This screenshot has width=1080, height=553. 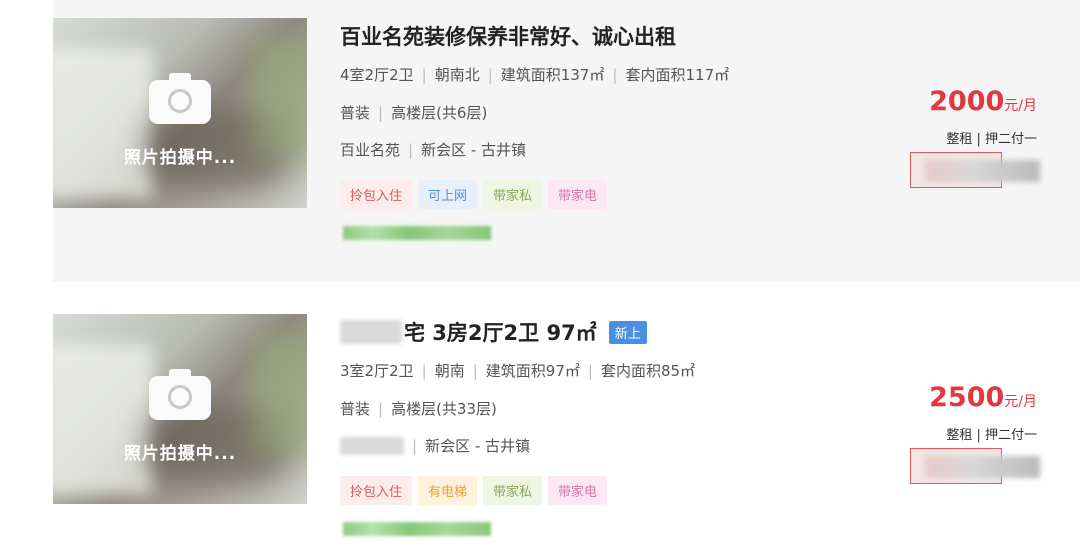 I want to click on floor-info: 高楼层(共33层), so click(x=444, y=409).